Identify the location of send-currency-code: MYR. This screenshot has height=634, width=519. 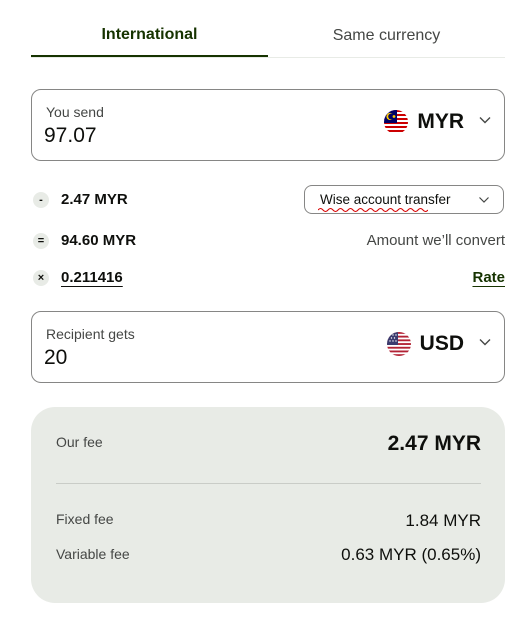
(440, 121).